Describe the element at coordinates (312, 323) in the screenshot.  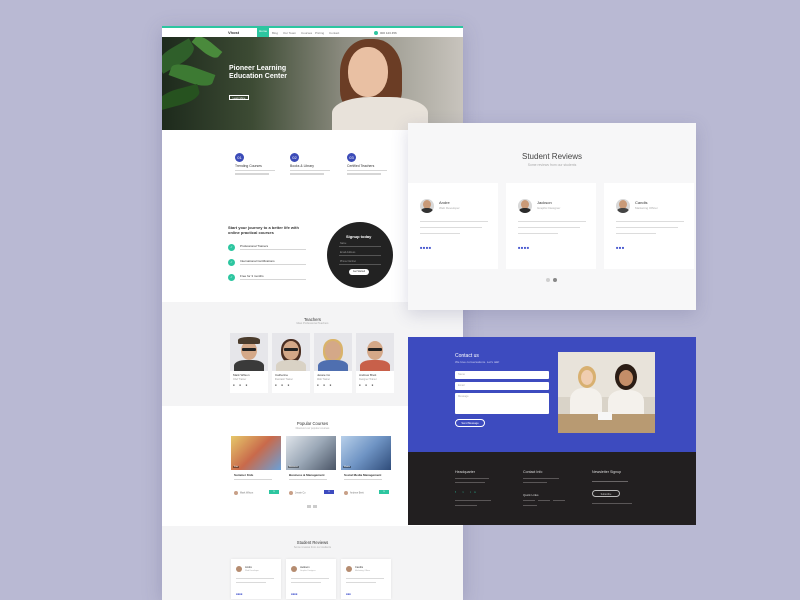
I see `teachers-subtitle: Meet Professional Teachers` at that location.